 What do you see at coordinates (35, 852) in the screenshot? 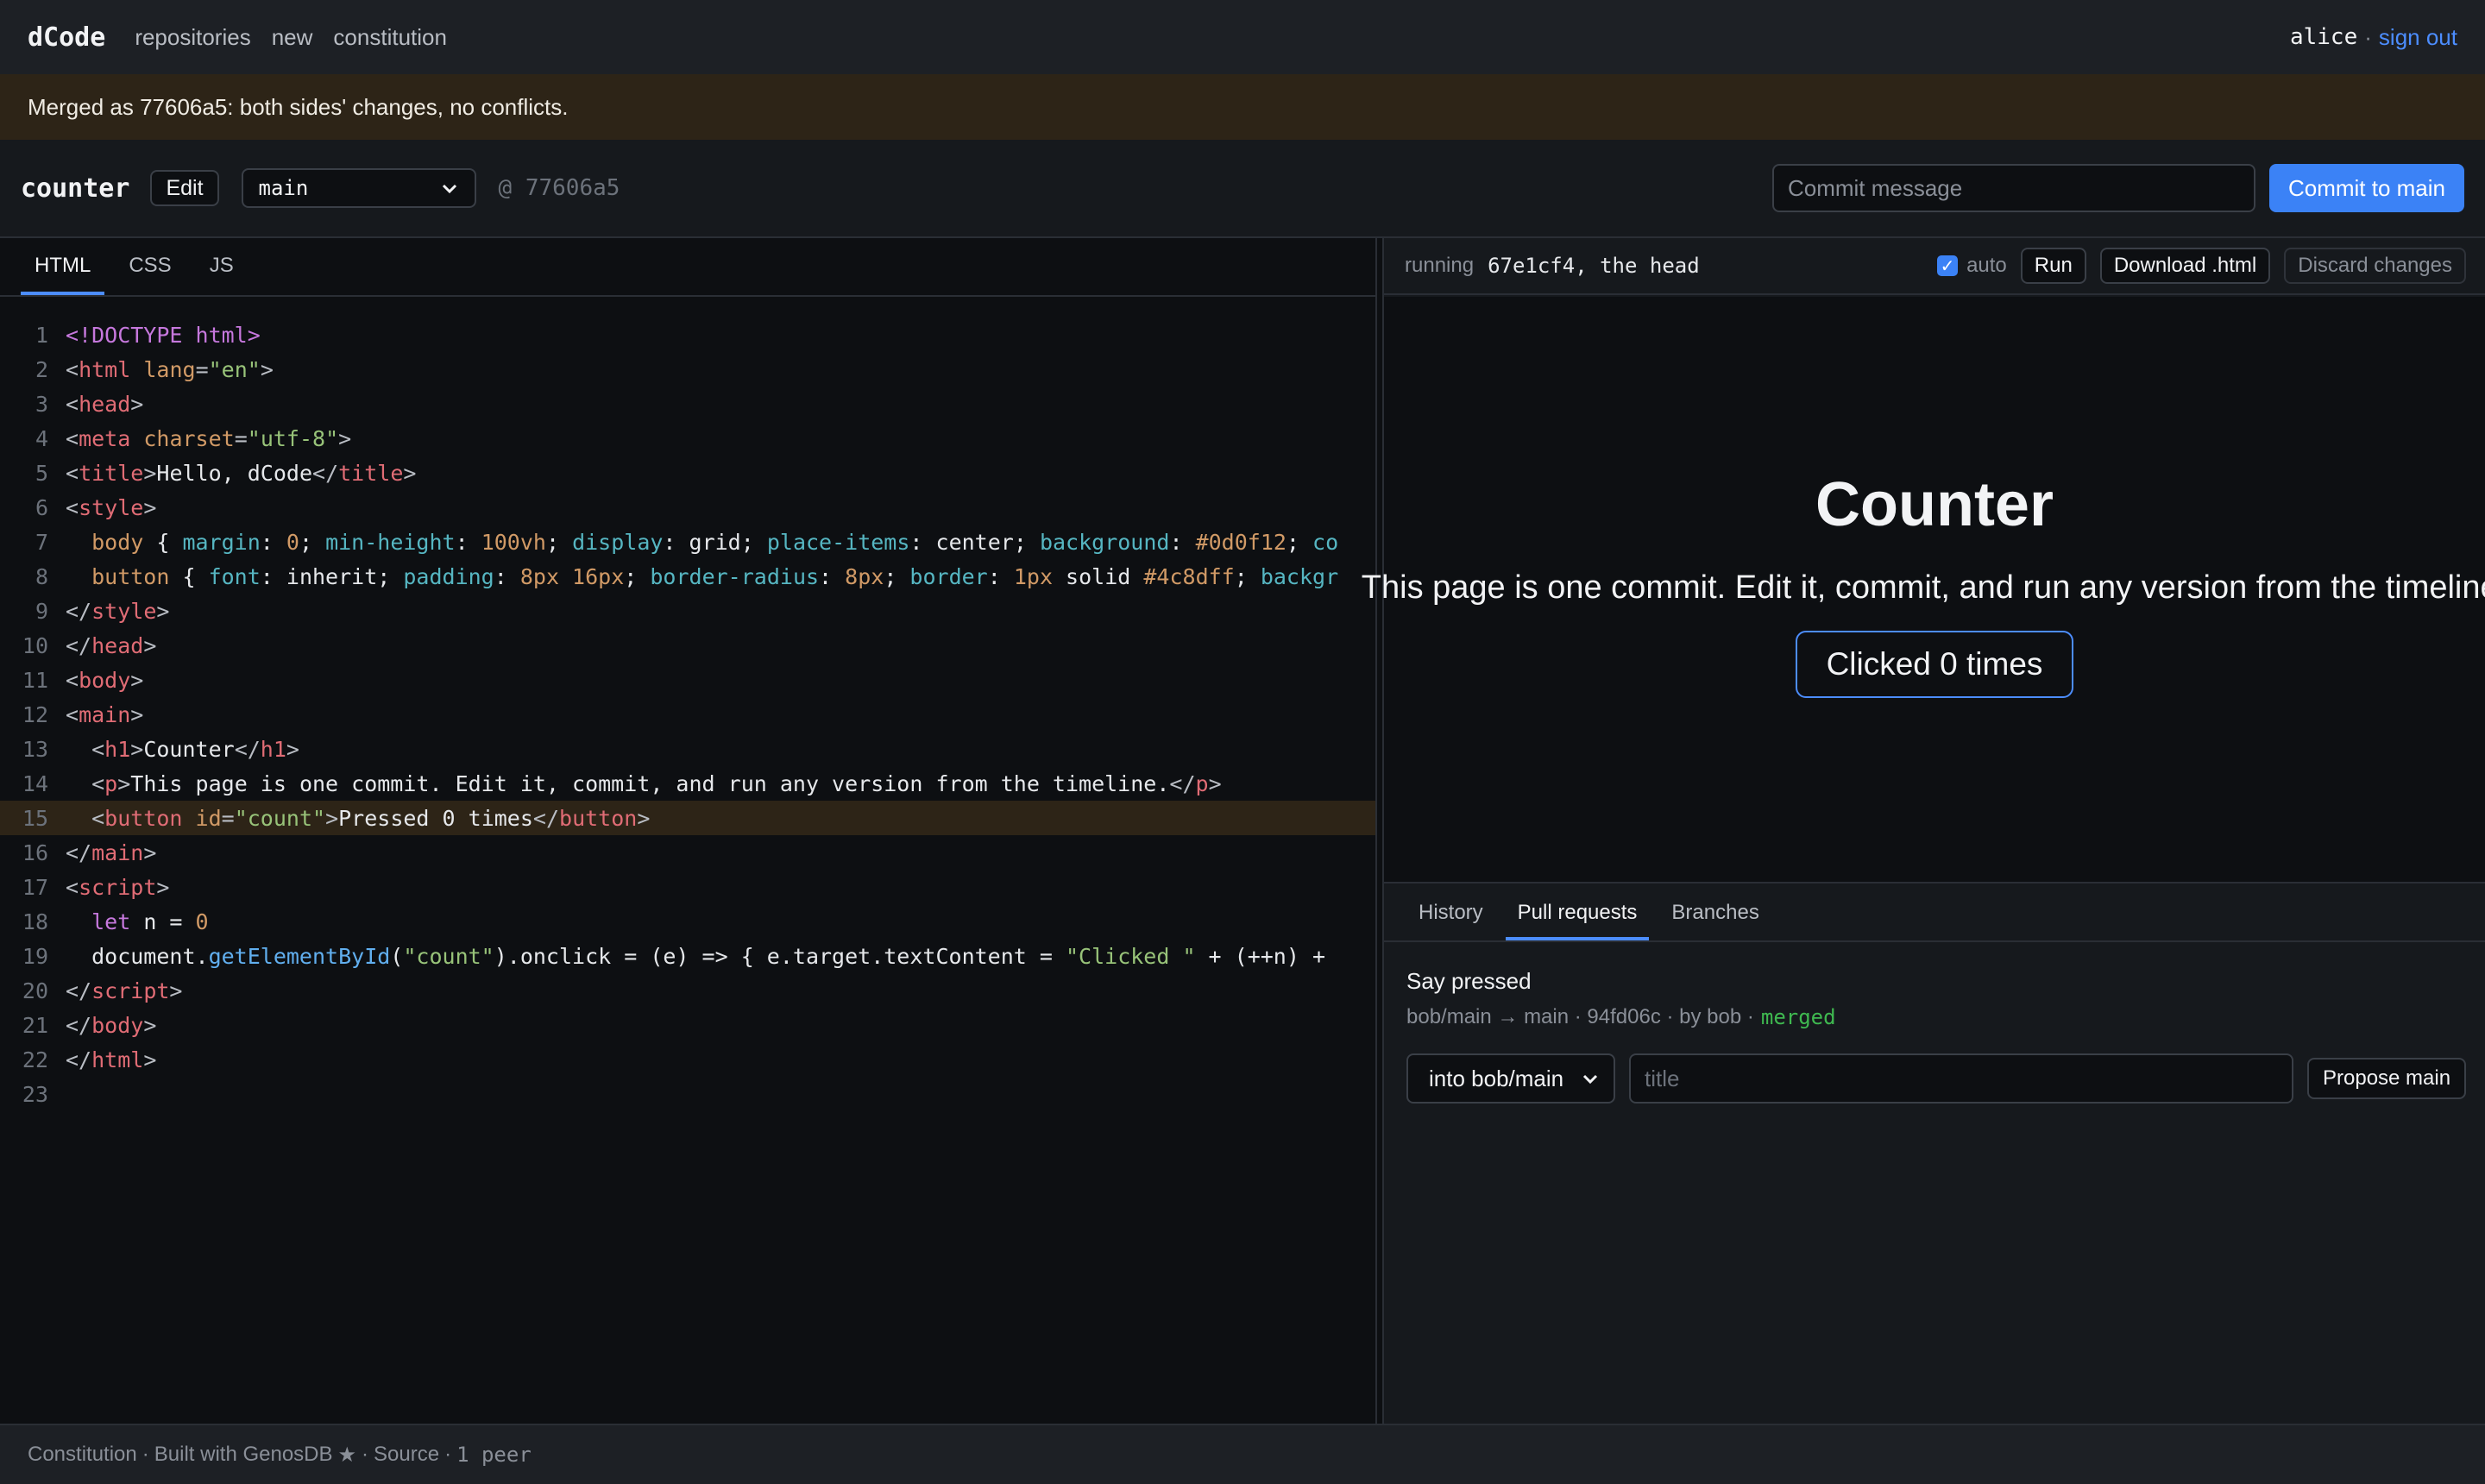
I see `line-number: 16` at bounding box center [35, 852].